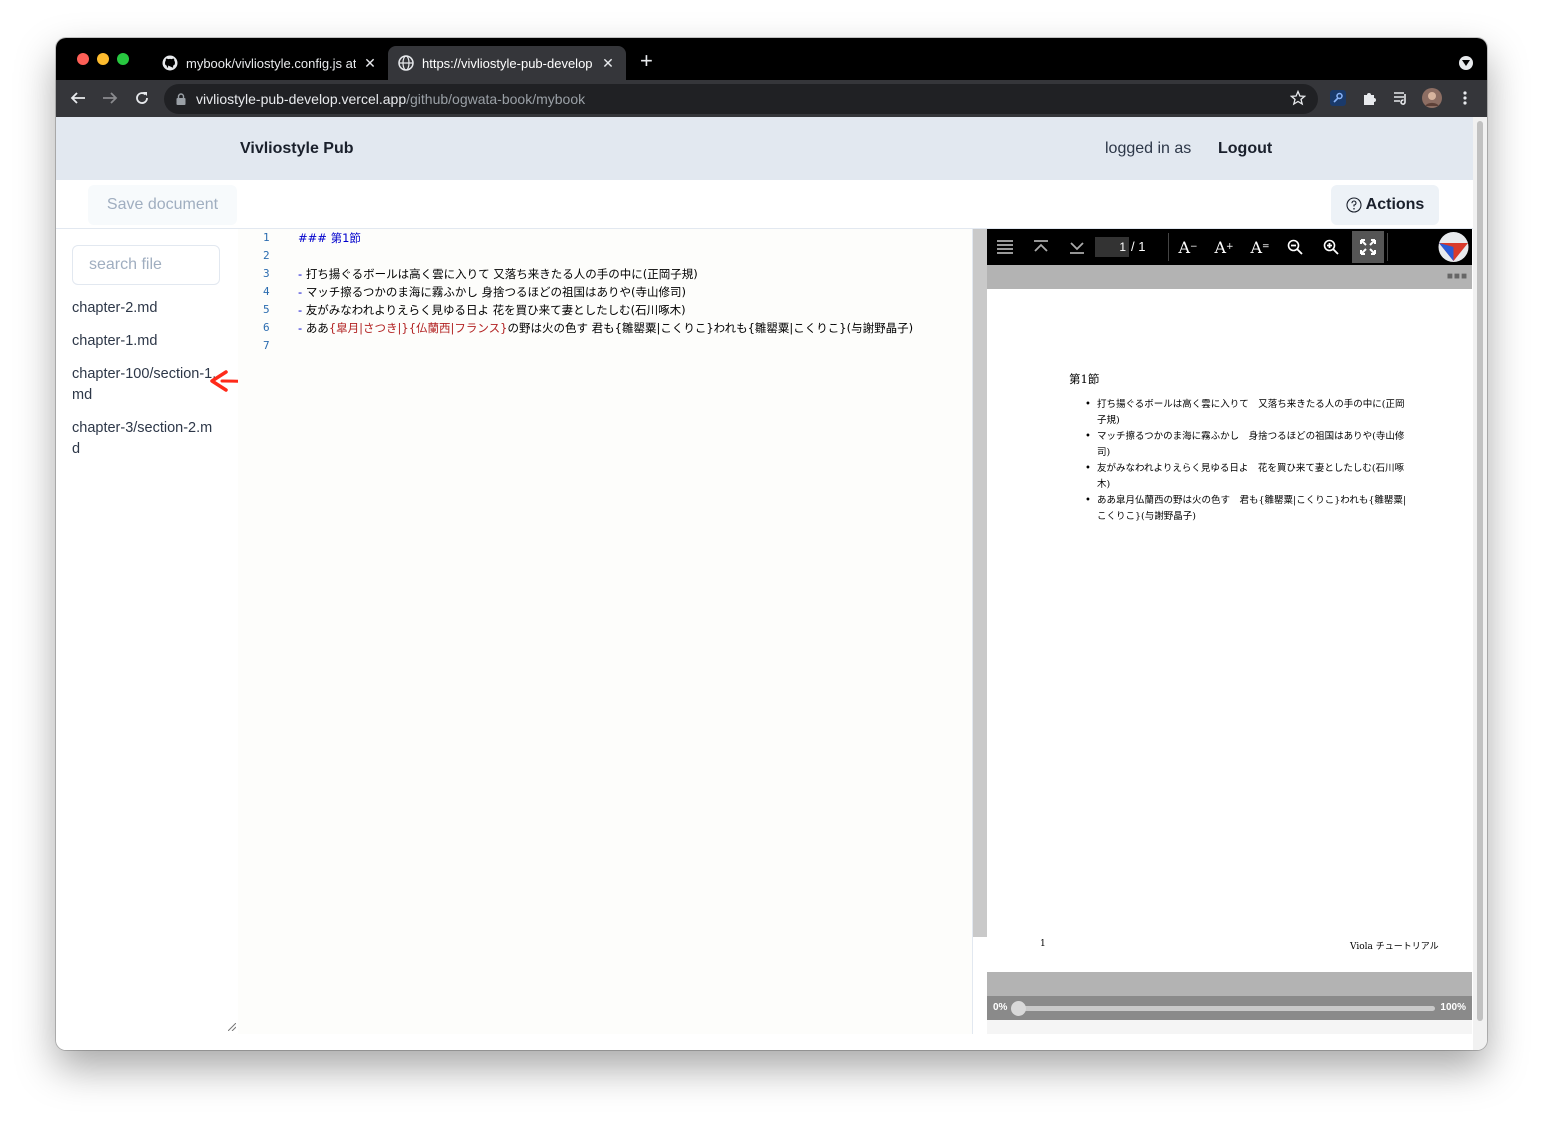 The image size is (1543, 1124). I want to click on slider-min-label: 0%, so click(1000, 1007).